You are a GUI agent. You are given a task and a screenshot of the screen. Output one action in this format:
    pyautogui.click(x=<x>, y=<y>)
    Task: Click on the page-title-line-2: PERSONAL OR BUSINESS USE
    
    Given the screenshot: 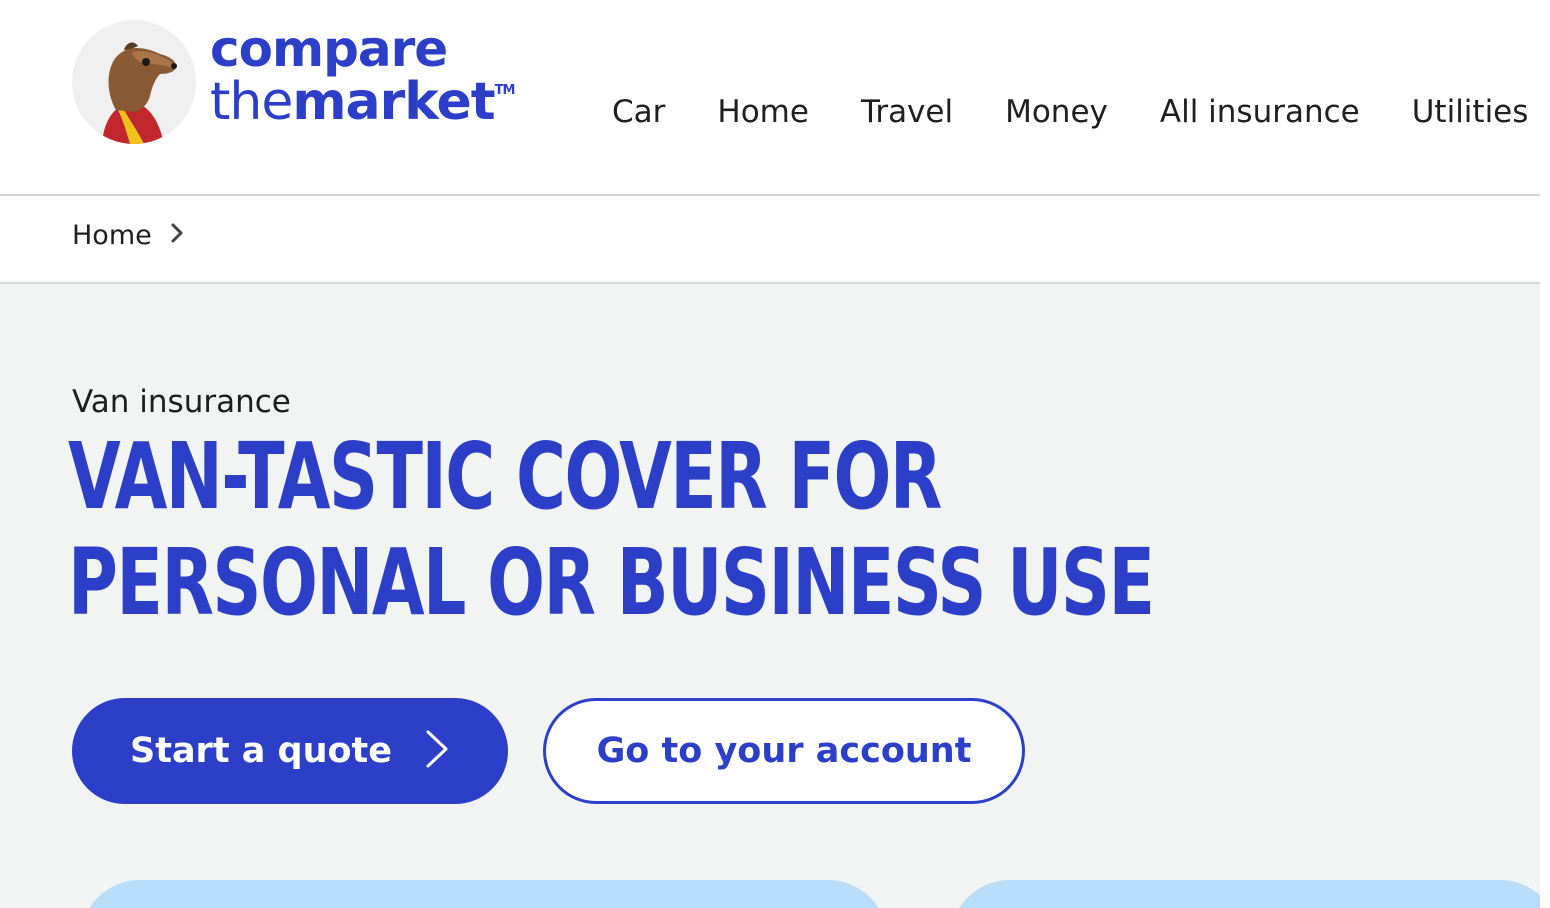 What is the action you would take?
    pyautogui.click(x=611, y=582)
    